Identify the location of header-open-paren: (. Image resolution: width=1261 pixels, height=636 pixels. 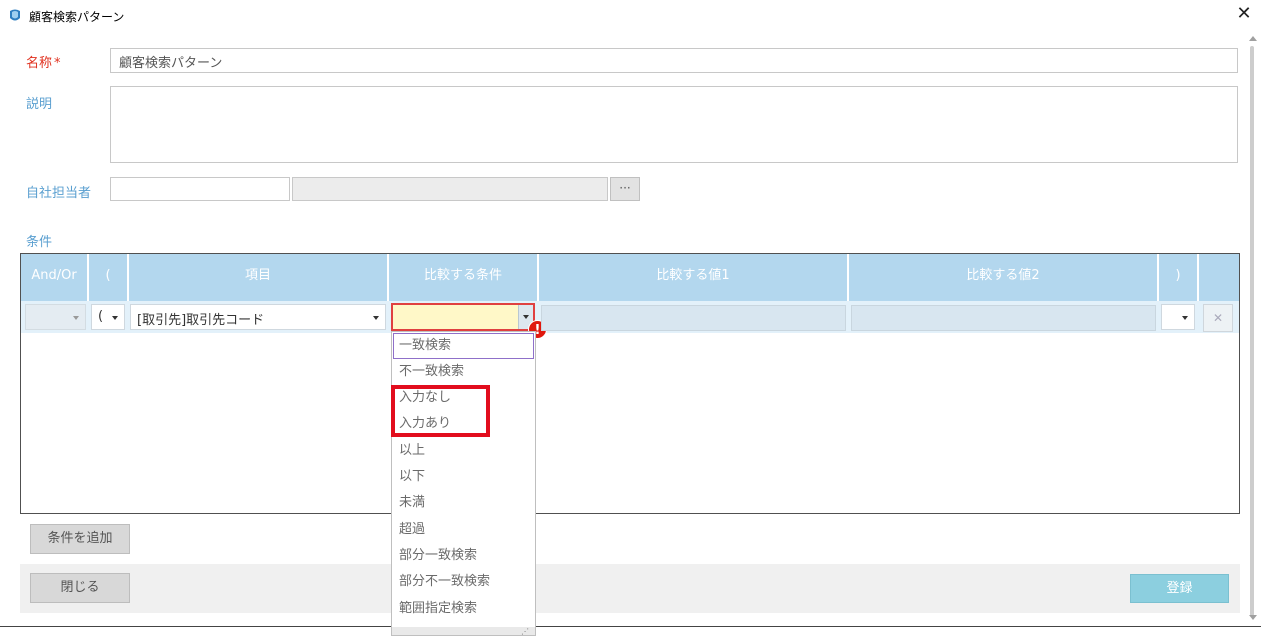
(109, 277).